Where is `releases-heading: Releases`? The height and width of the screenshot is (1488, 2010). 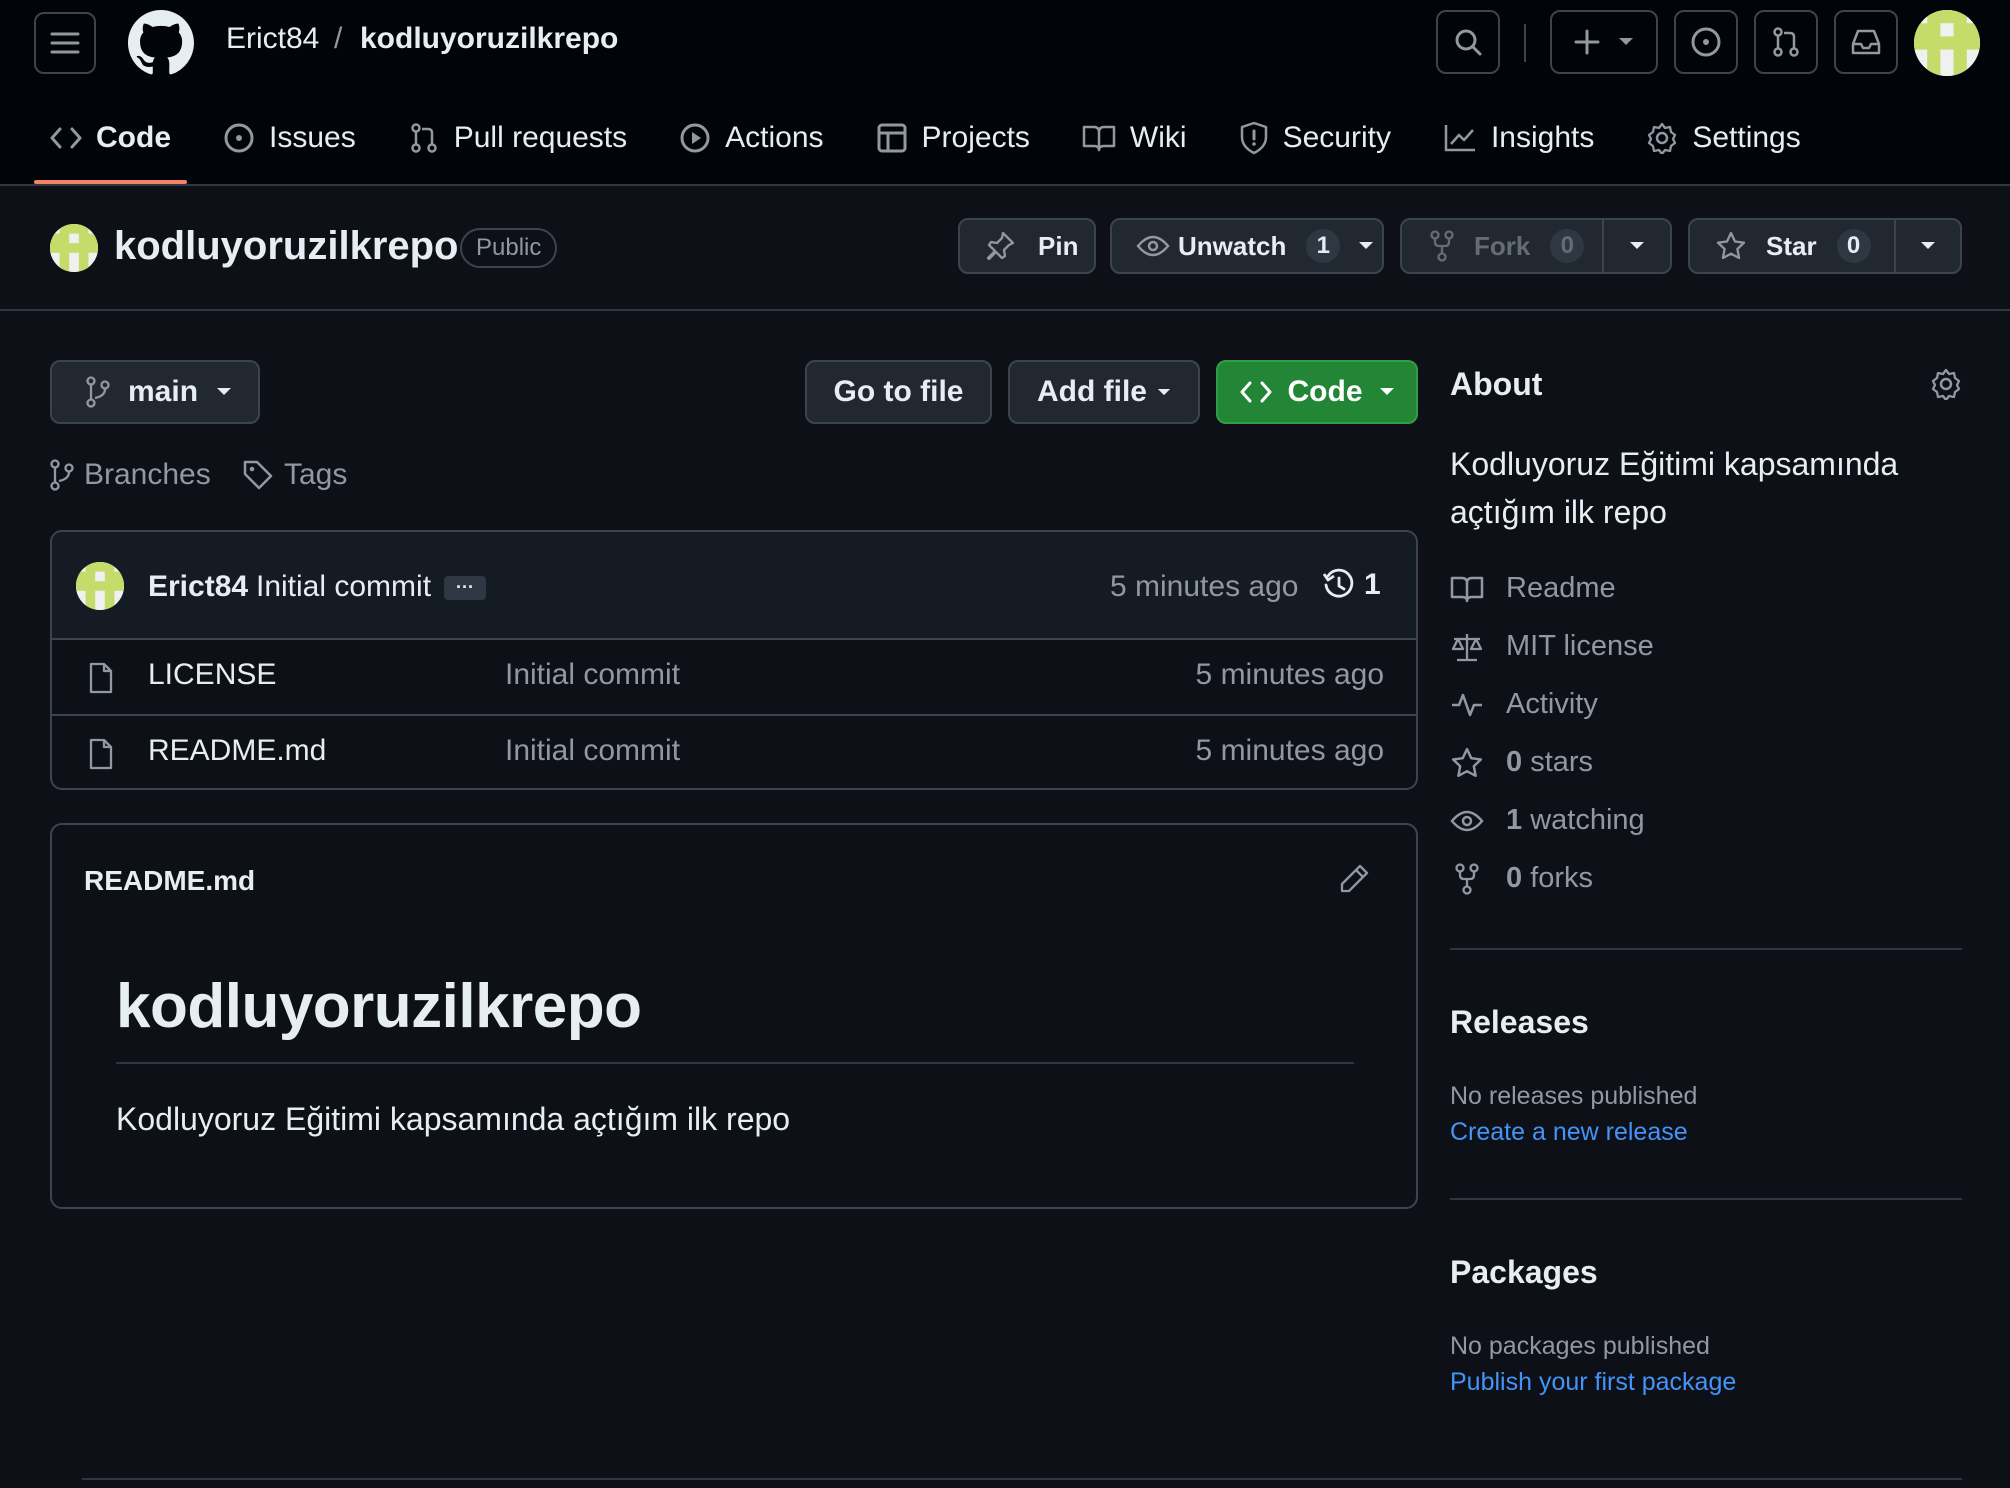 releases-heading: Releases is located at coordinates (1519, 1022).